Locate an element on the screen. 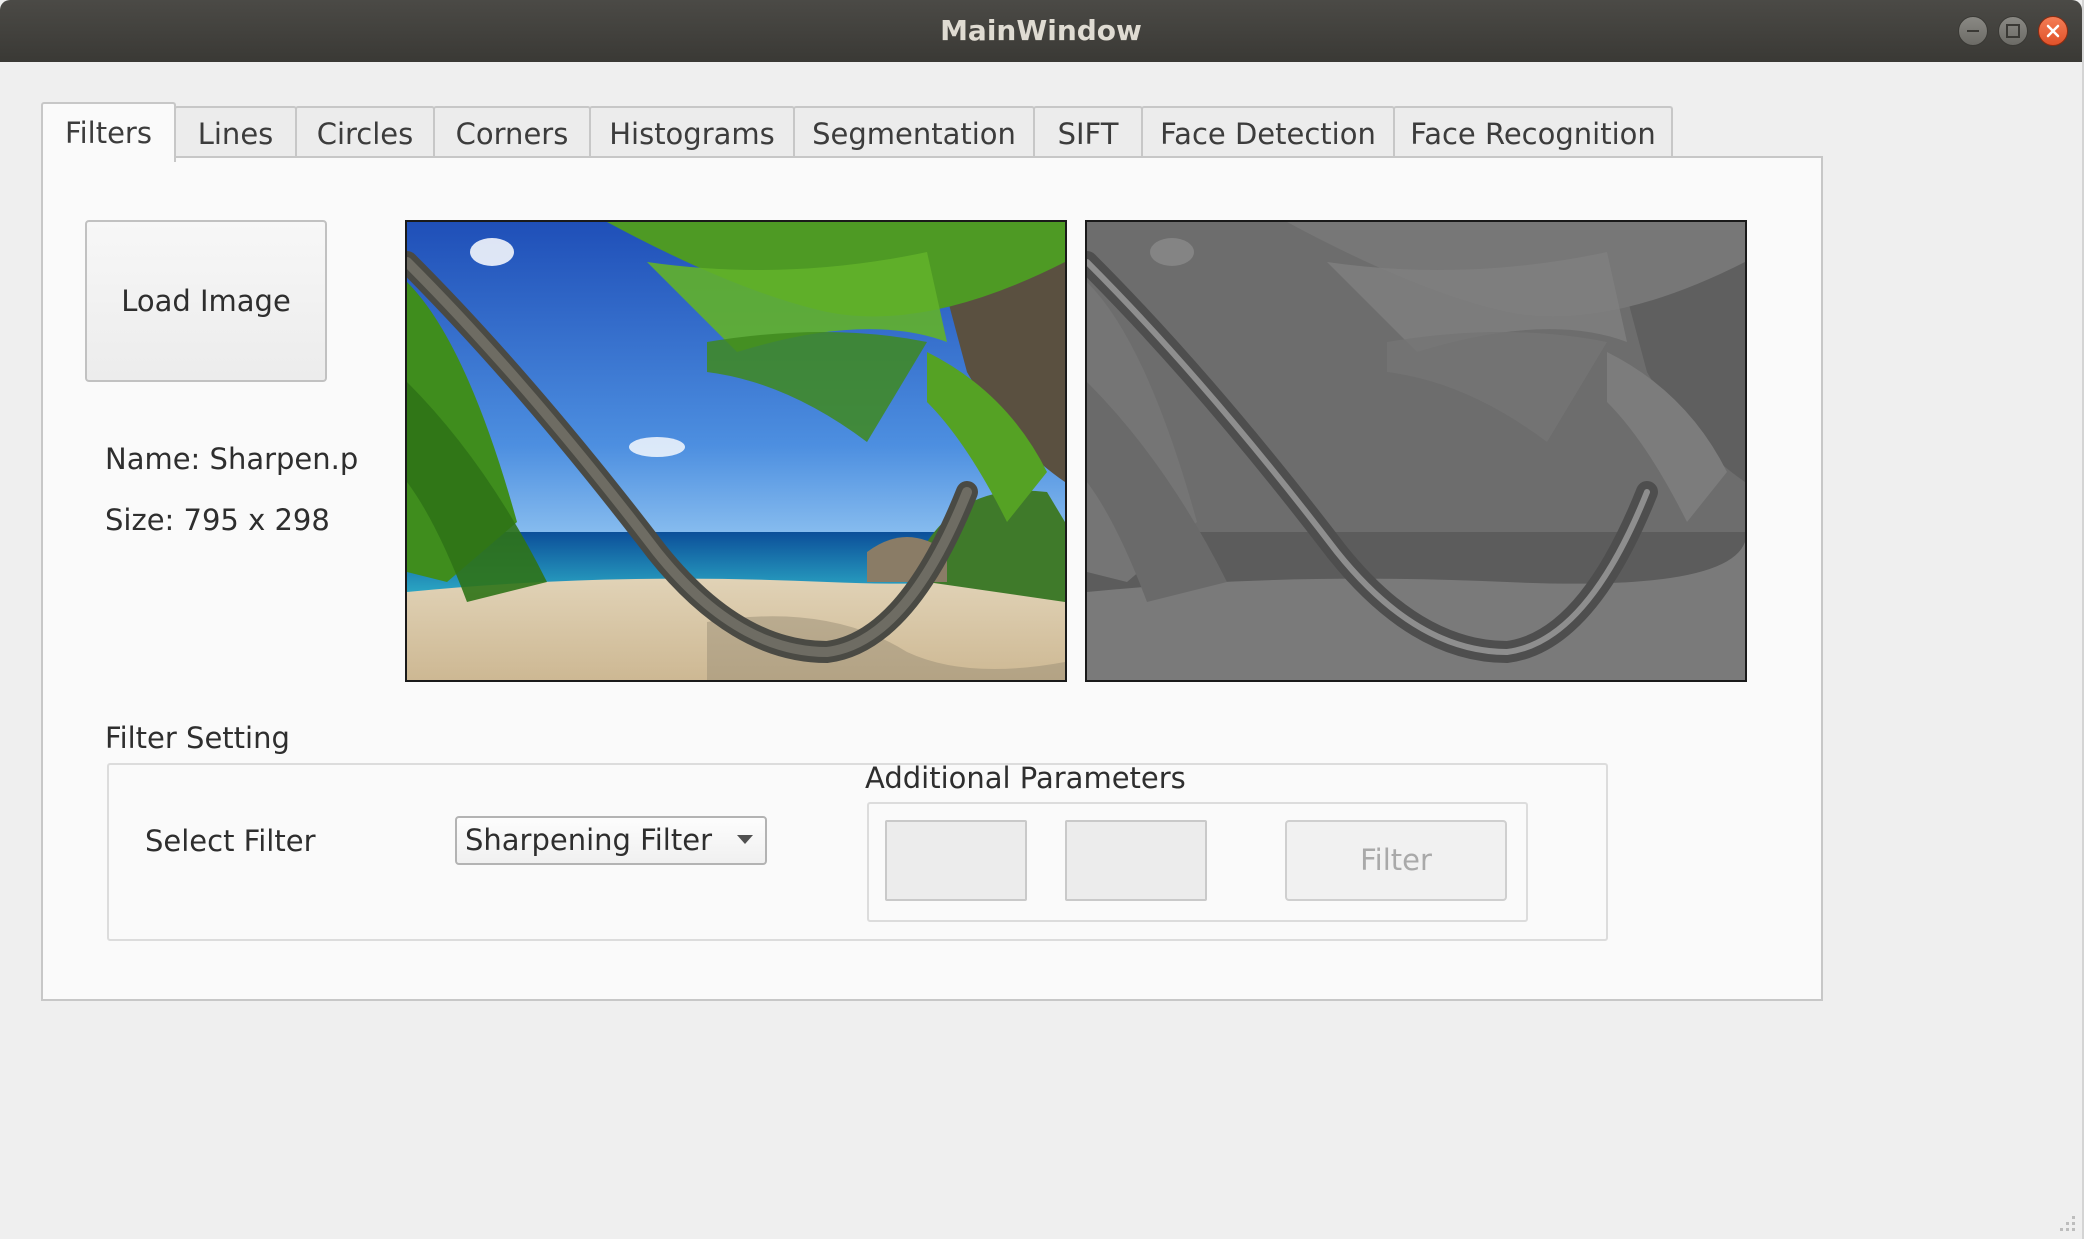  additional-parameters-title: Additional Parameters is located at coordinates (1025, 778).